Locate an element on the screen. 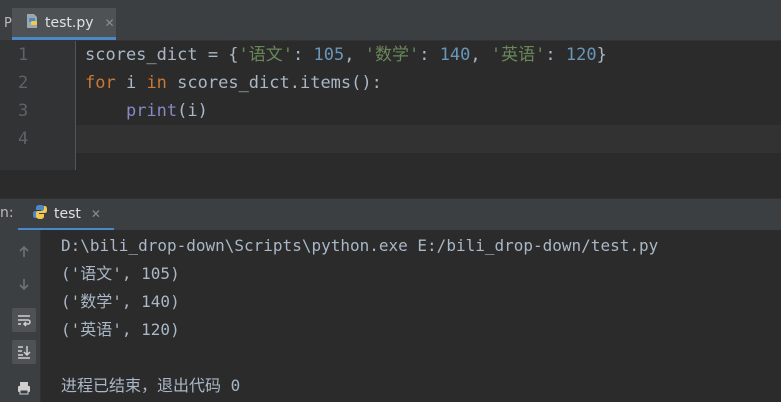 This screenshot has height=402, width=781. line-number: 4 is located at coordinates (23, 139).